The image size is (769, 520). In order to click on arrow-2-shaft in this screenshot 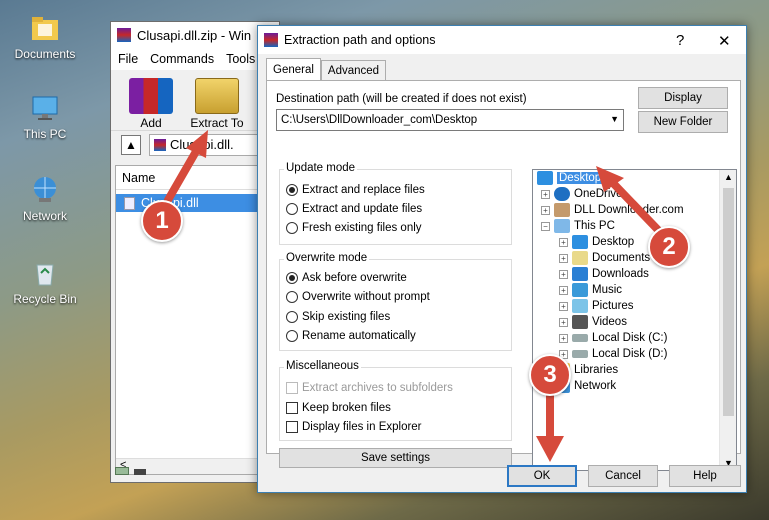, I will do `click(636, 207)`.